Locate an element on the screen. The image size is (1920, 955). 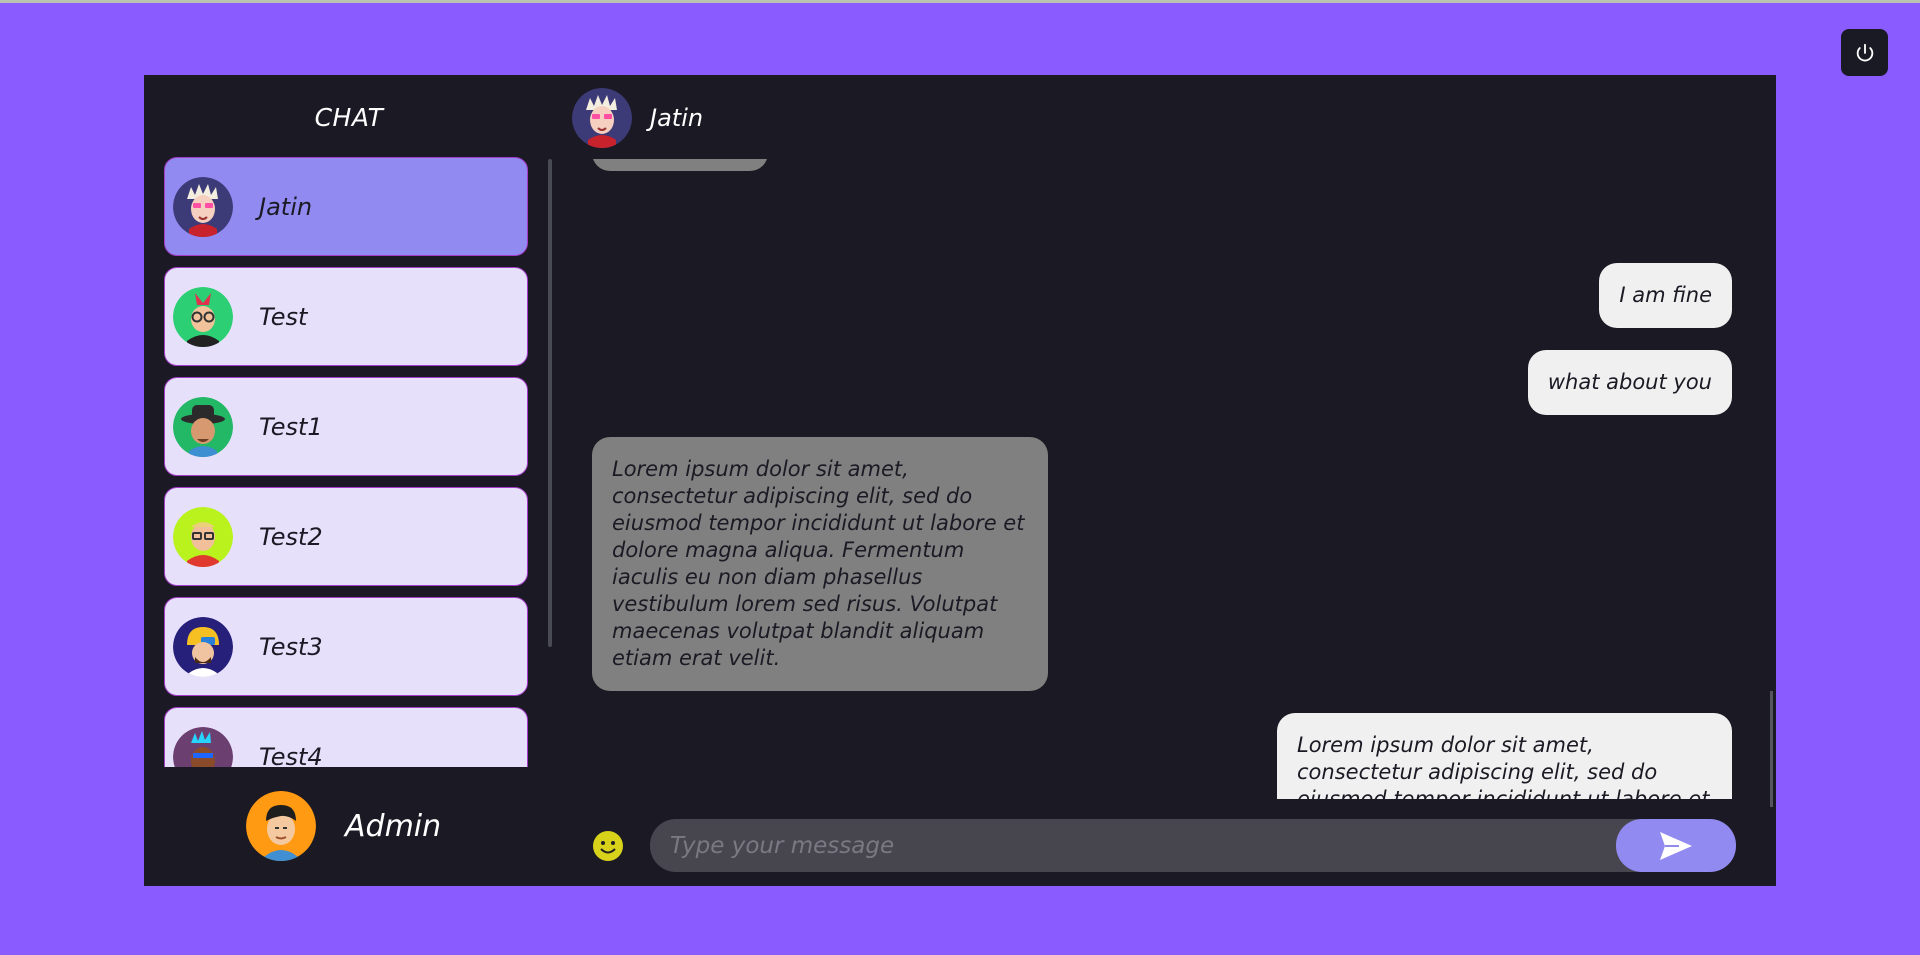
sidebar-title: CHAT is located at coordinates (349, 117).